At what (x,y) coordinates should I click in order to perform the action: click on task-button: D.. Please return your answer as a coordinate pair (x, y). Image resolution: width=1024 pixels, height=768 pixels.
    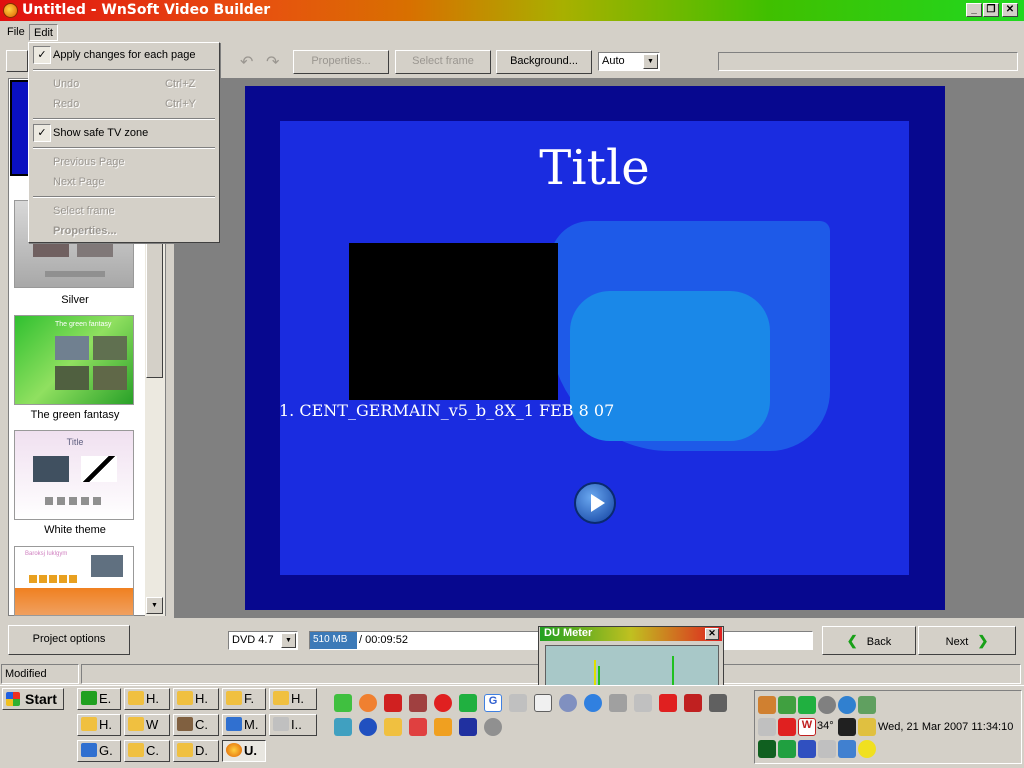
    Looking at the image, I should click on (196, 751).